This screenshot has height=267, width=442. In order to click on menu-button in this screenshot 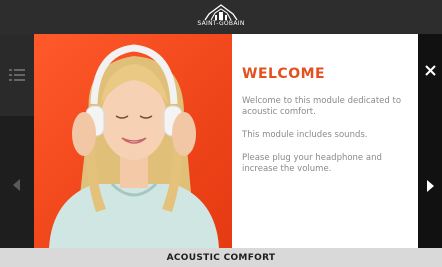, I will do `click(17, 75)`.